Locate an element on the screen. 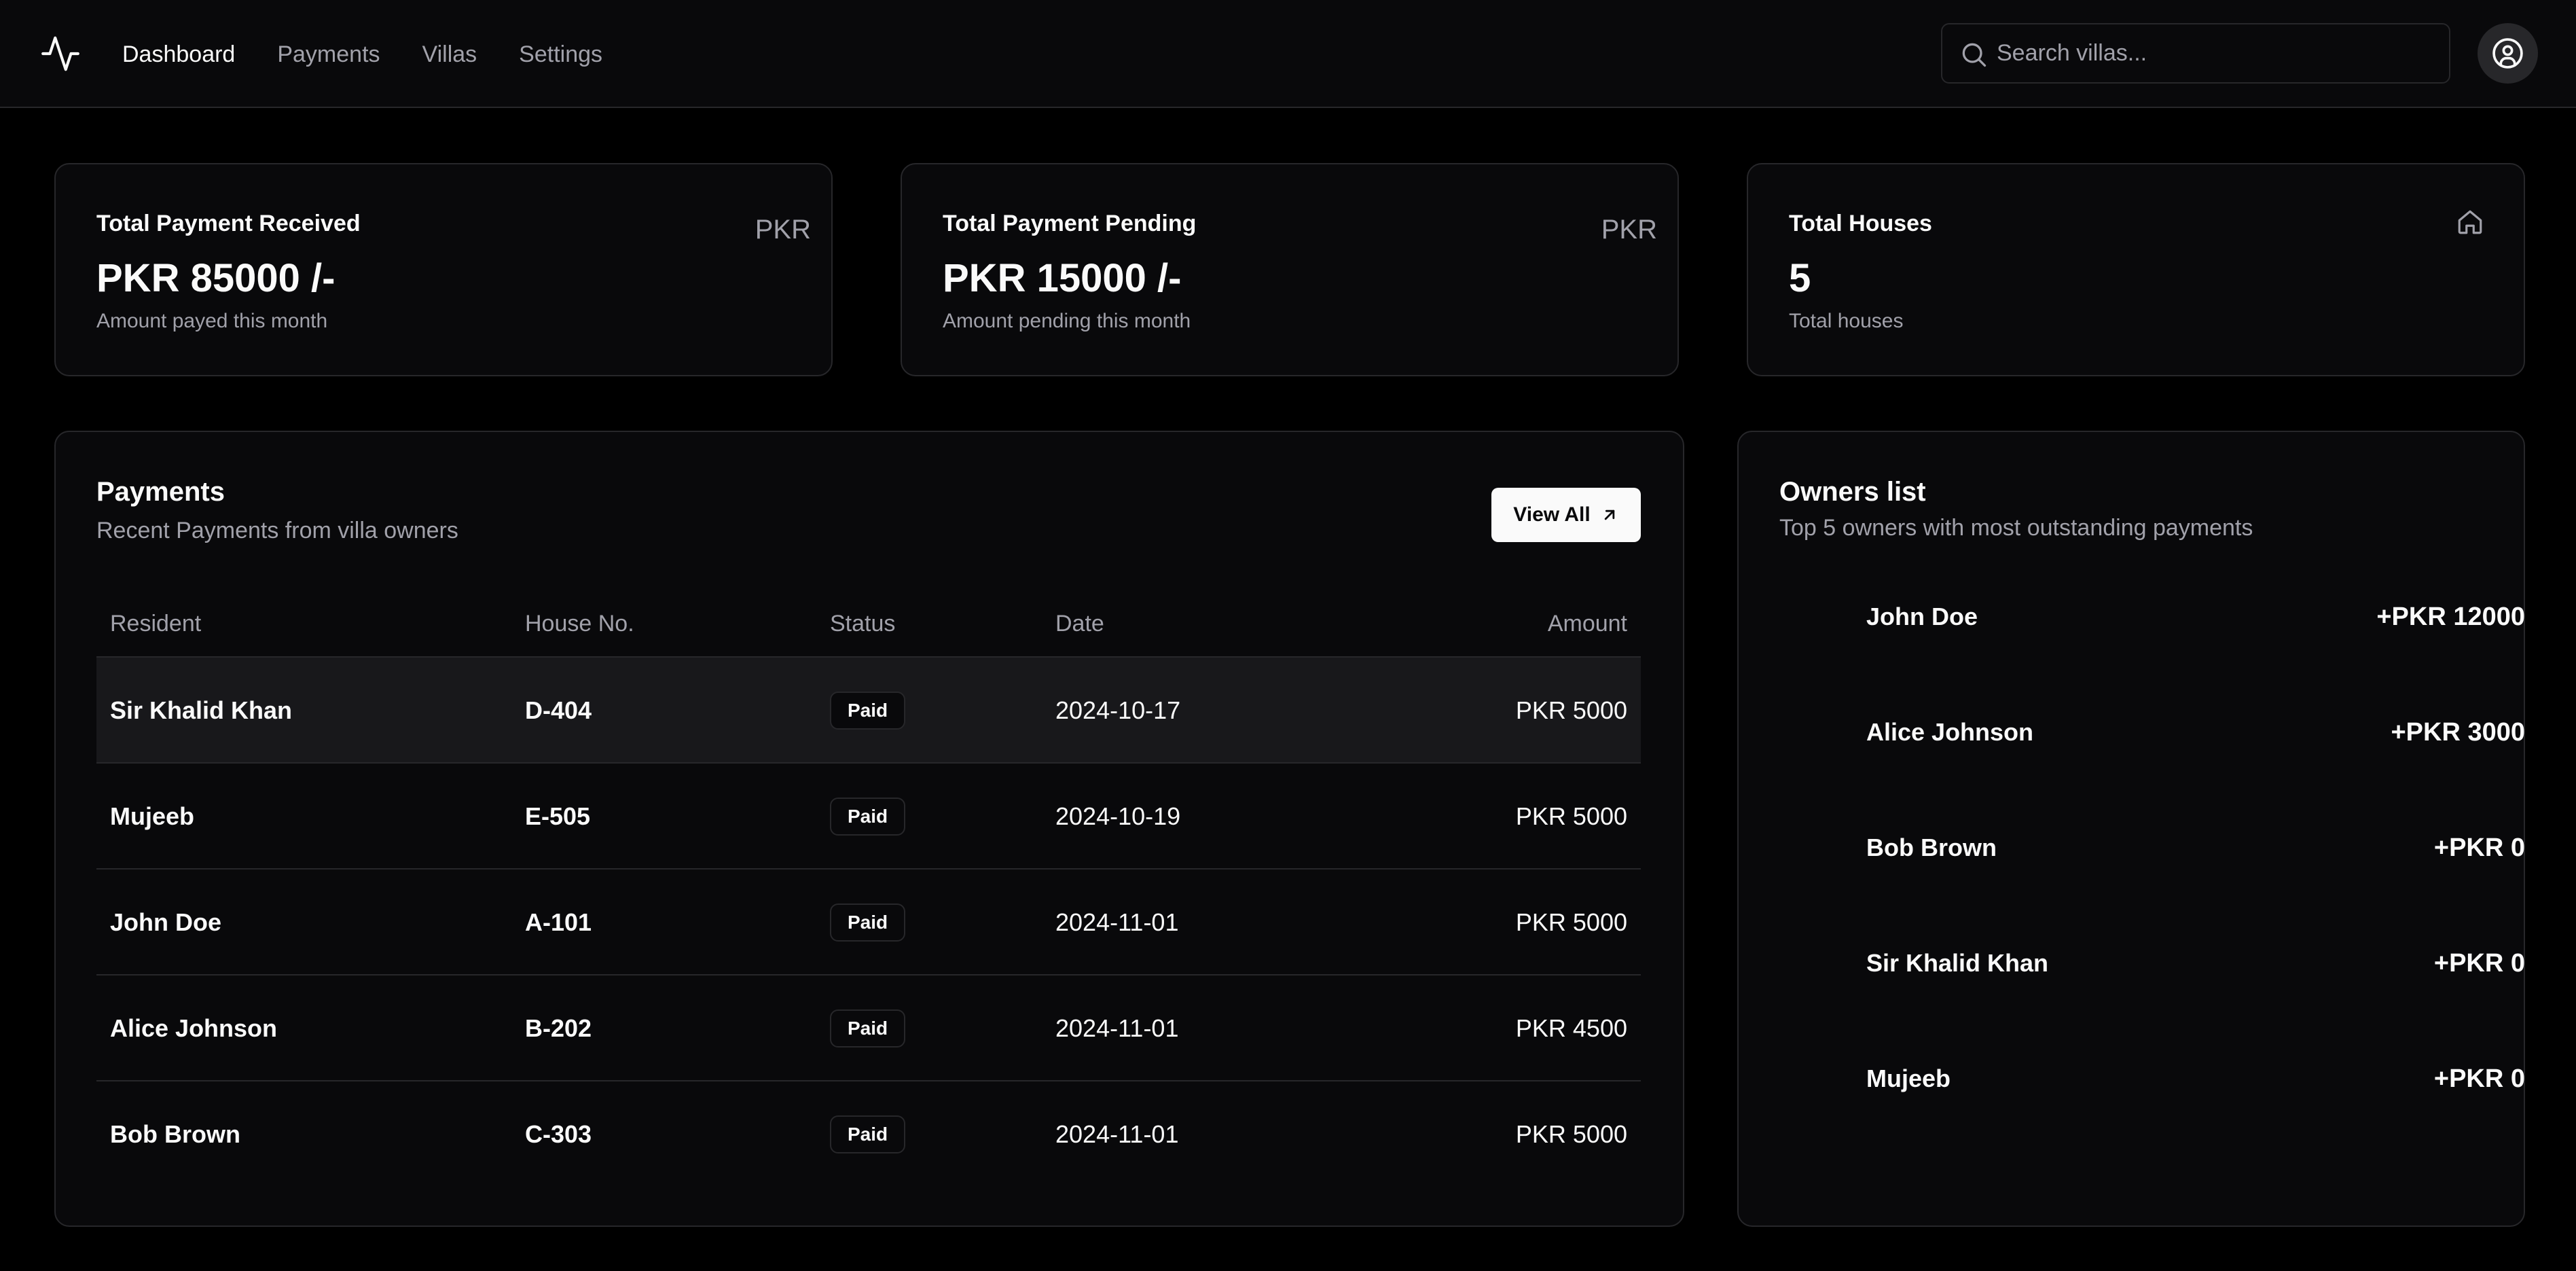 This screenshot has width=2576, height=1271. search-box is located at coordinates (2195, 54).